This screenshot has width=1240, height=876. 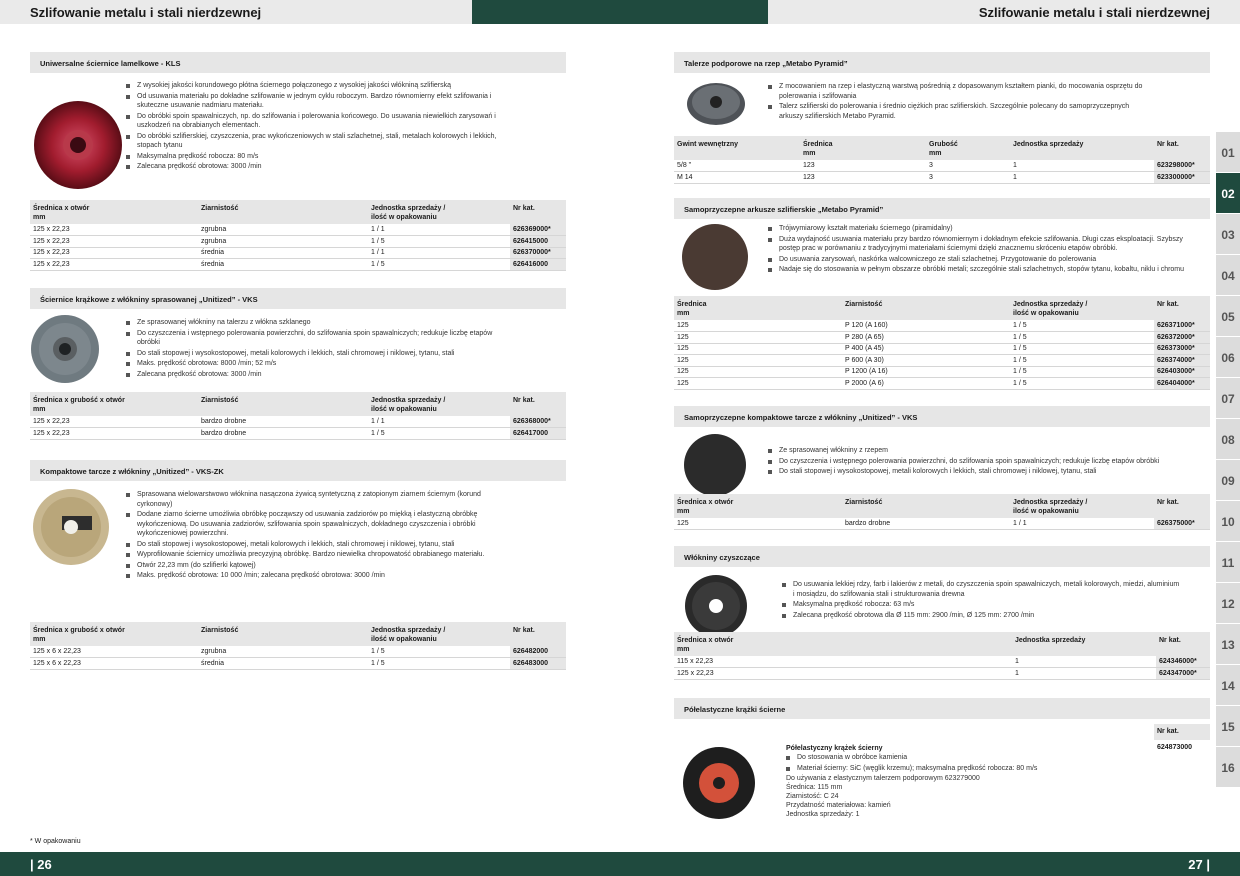 What do you see at coordinates (838, 805) in the screenshot?
I see `spec-line: Przydatność materiałowa: kamień` at bounding box center [838, 805].